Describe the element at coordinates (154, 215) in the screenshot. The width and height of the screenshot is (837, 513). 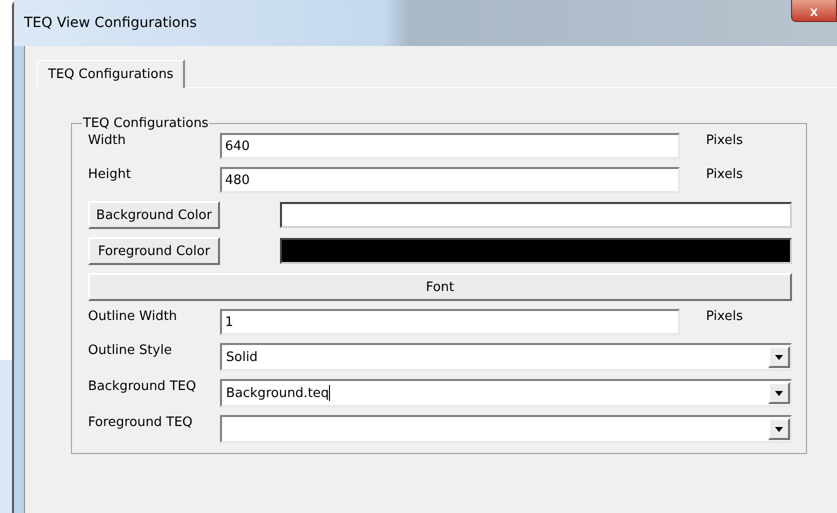
I see `color-button: Background Color` at that location.